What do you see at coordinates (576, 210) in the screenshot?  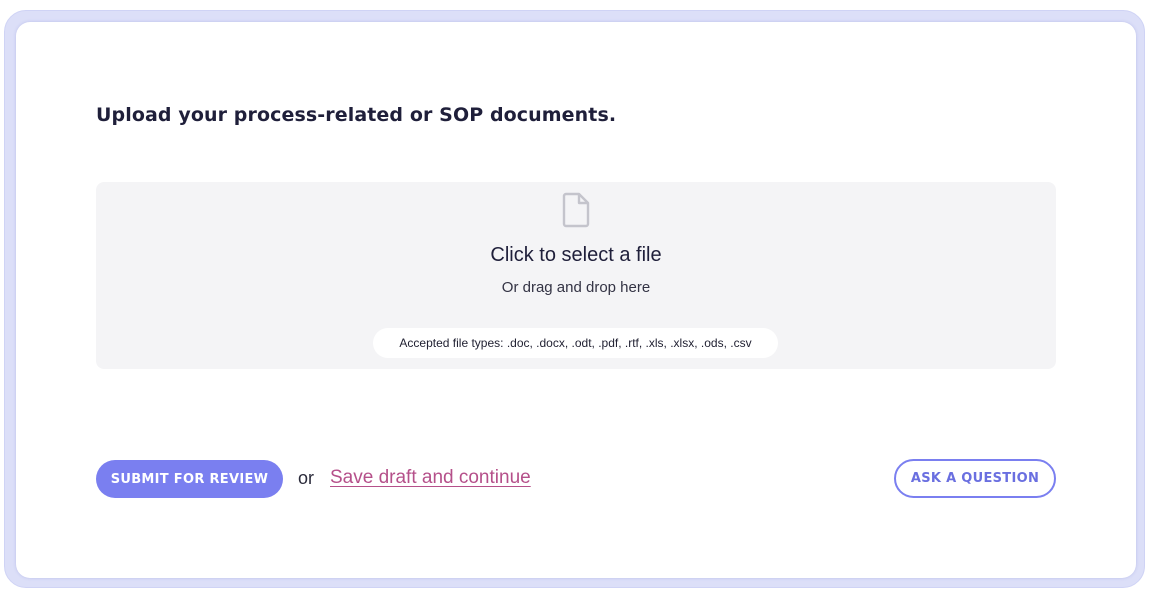 I see `file-icon` at bounding box center [576, 210].